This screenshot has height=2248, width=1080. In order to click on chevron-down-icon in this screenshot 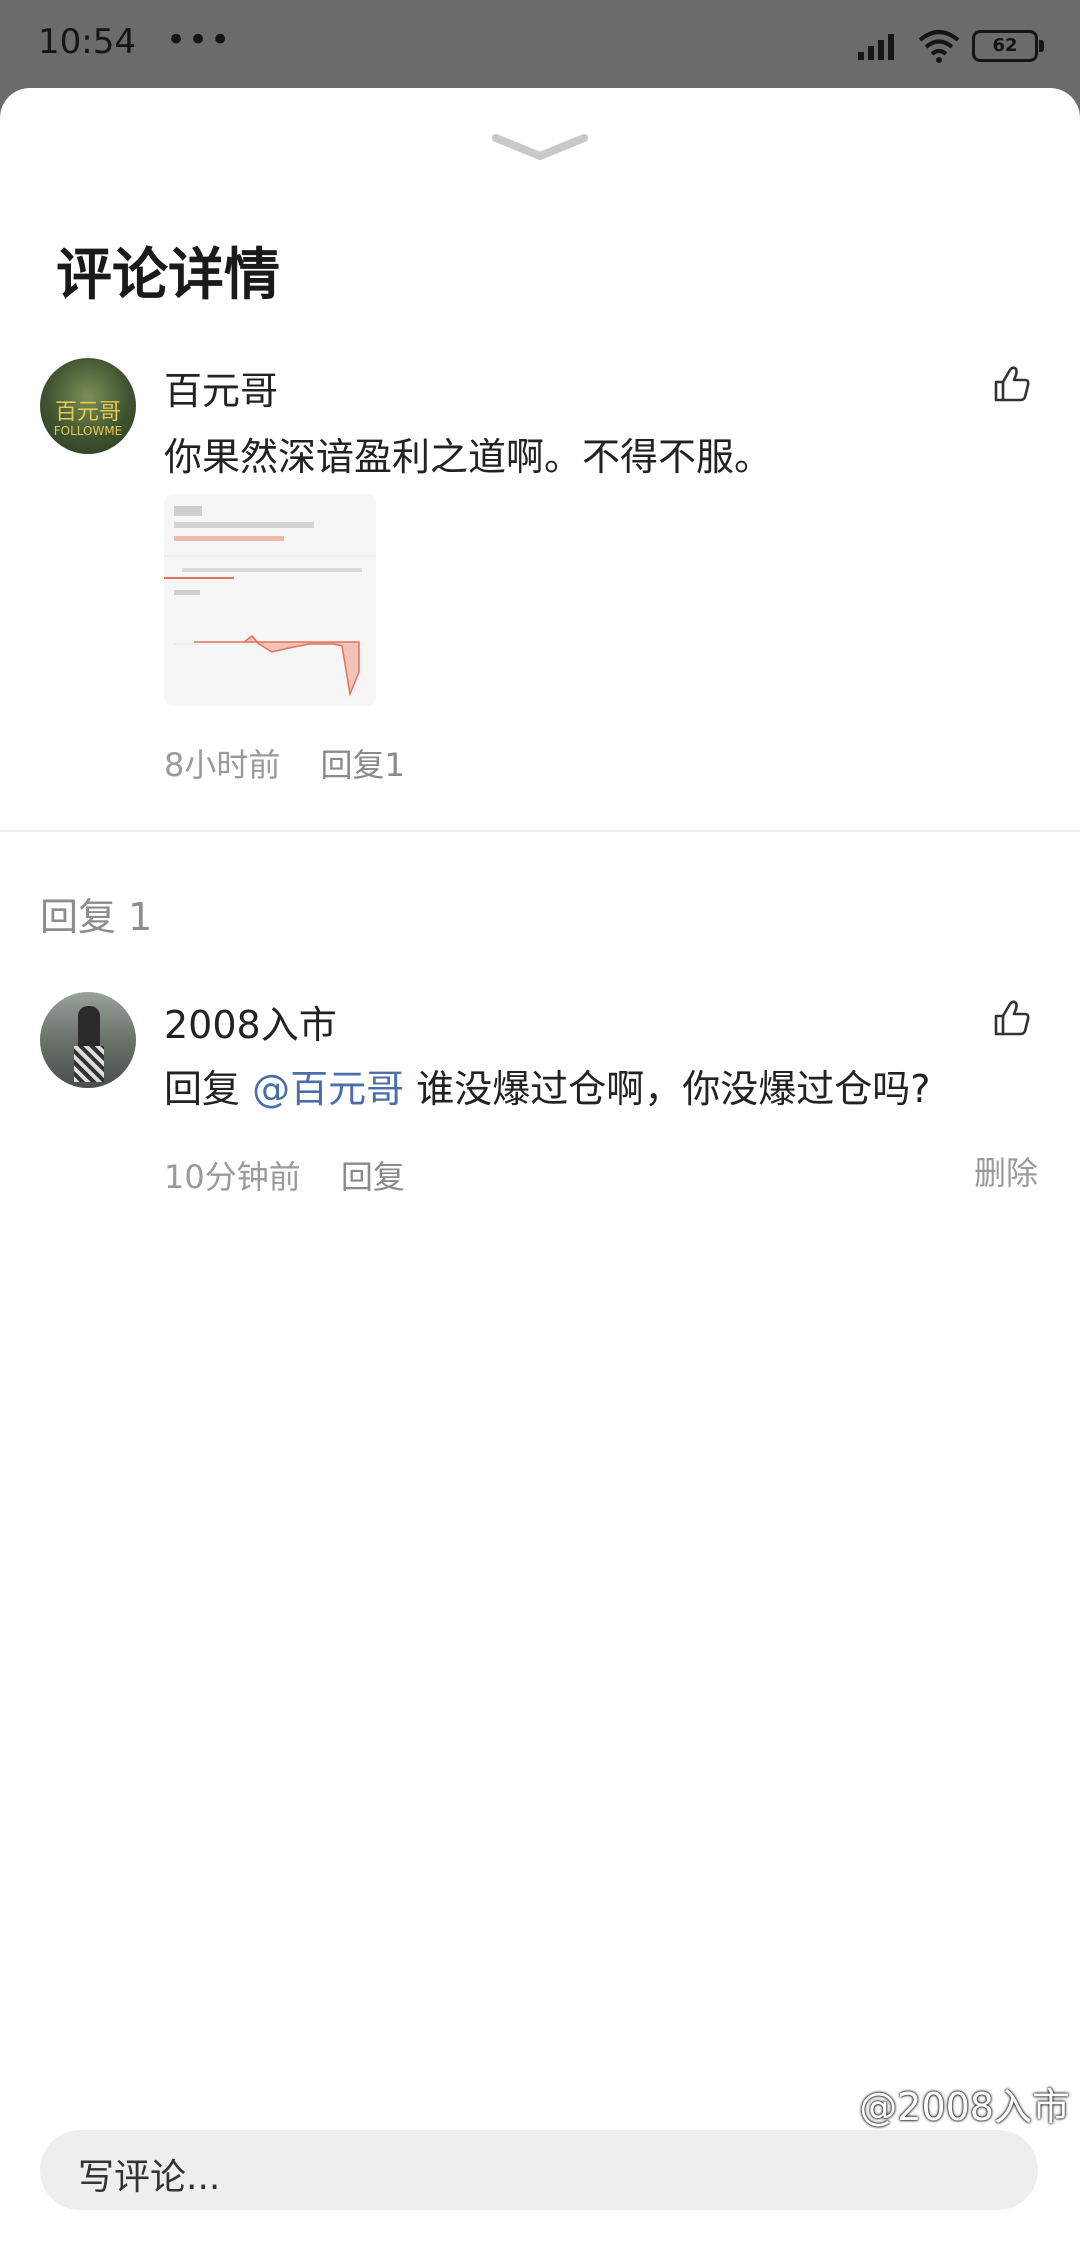, I will do `click(540, 150)`.